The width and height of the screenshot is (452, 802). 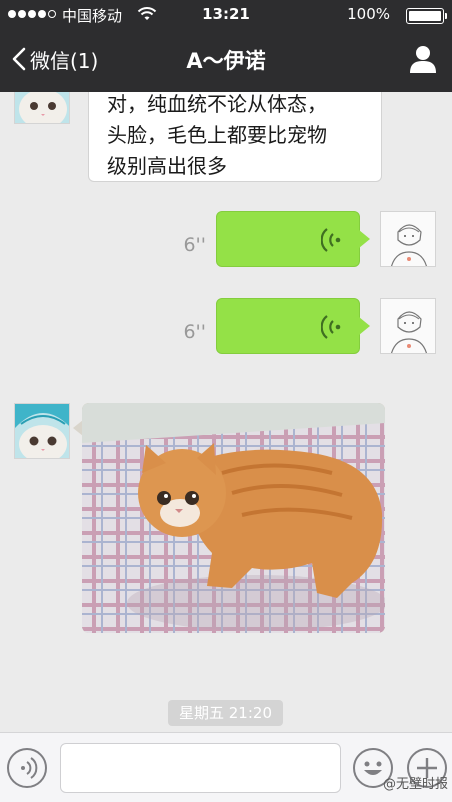 What do you see at coordinates (167, 166) in the screenshot?
I see `message-line: 级别高出很多` at bounding box center [167, 166].